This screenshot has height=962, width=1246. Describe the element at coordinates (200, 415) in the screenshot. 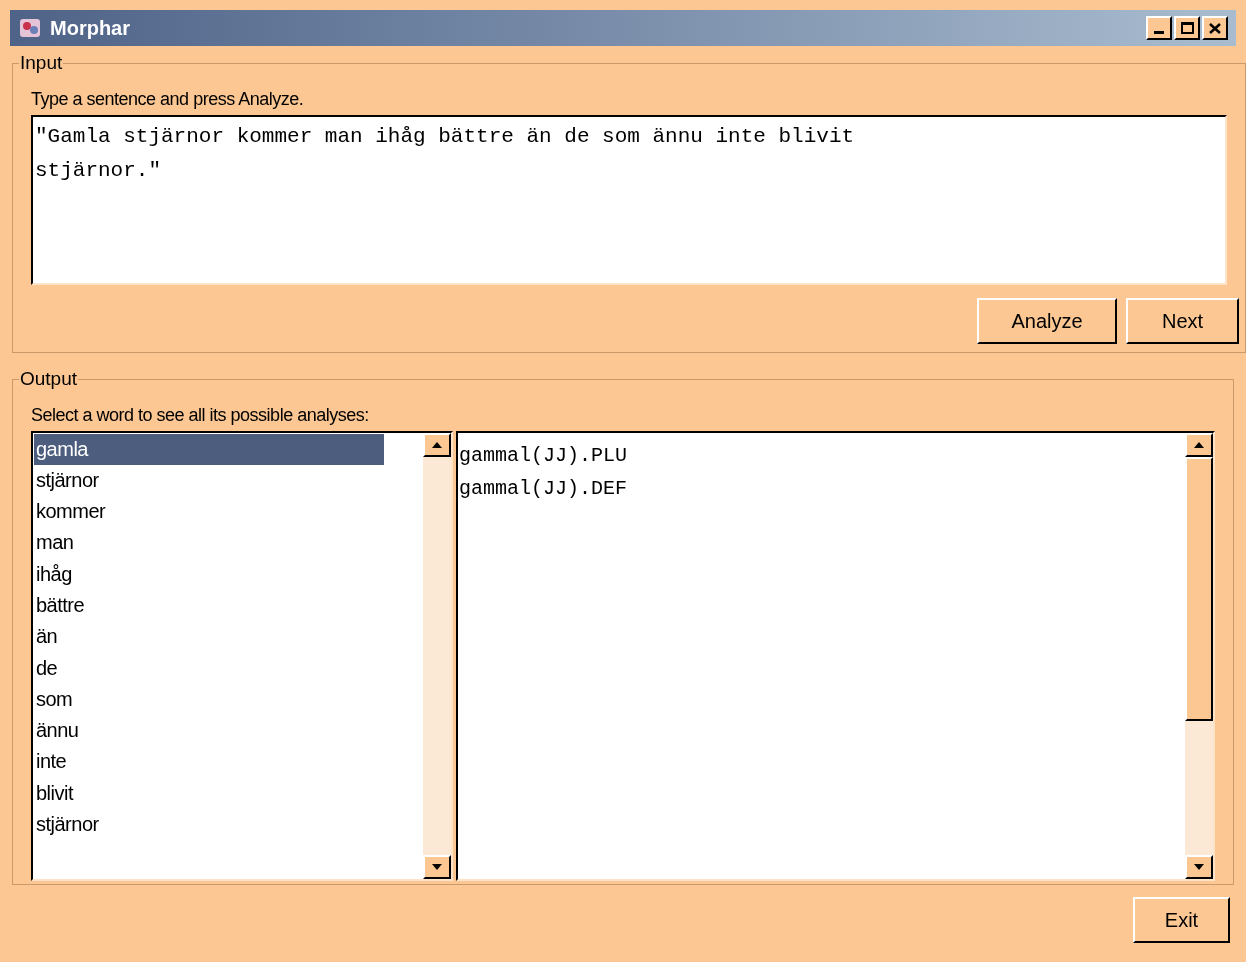

I see `prompt-text: Select a word to see all its possible analyses:` at that location.